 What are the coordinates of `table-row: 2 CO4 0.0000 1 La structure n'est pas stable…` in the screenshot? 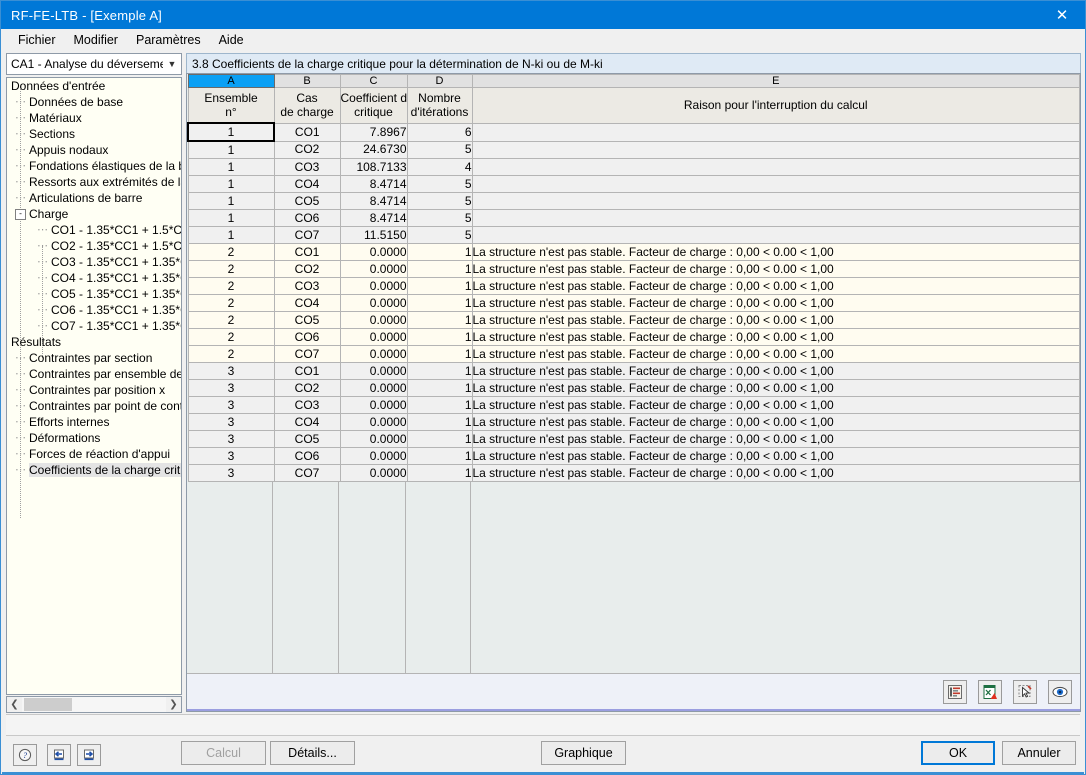 It's located at (633, 303).